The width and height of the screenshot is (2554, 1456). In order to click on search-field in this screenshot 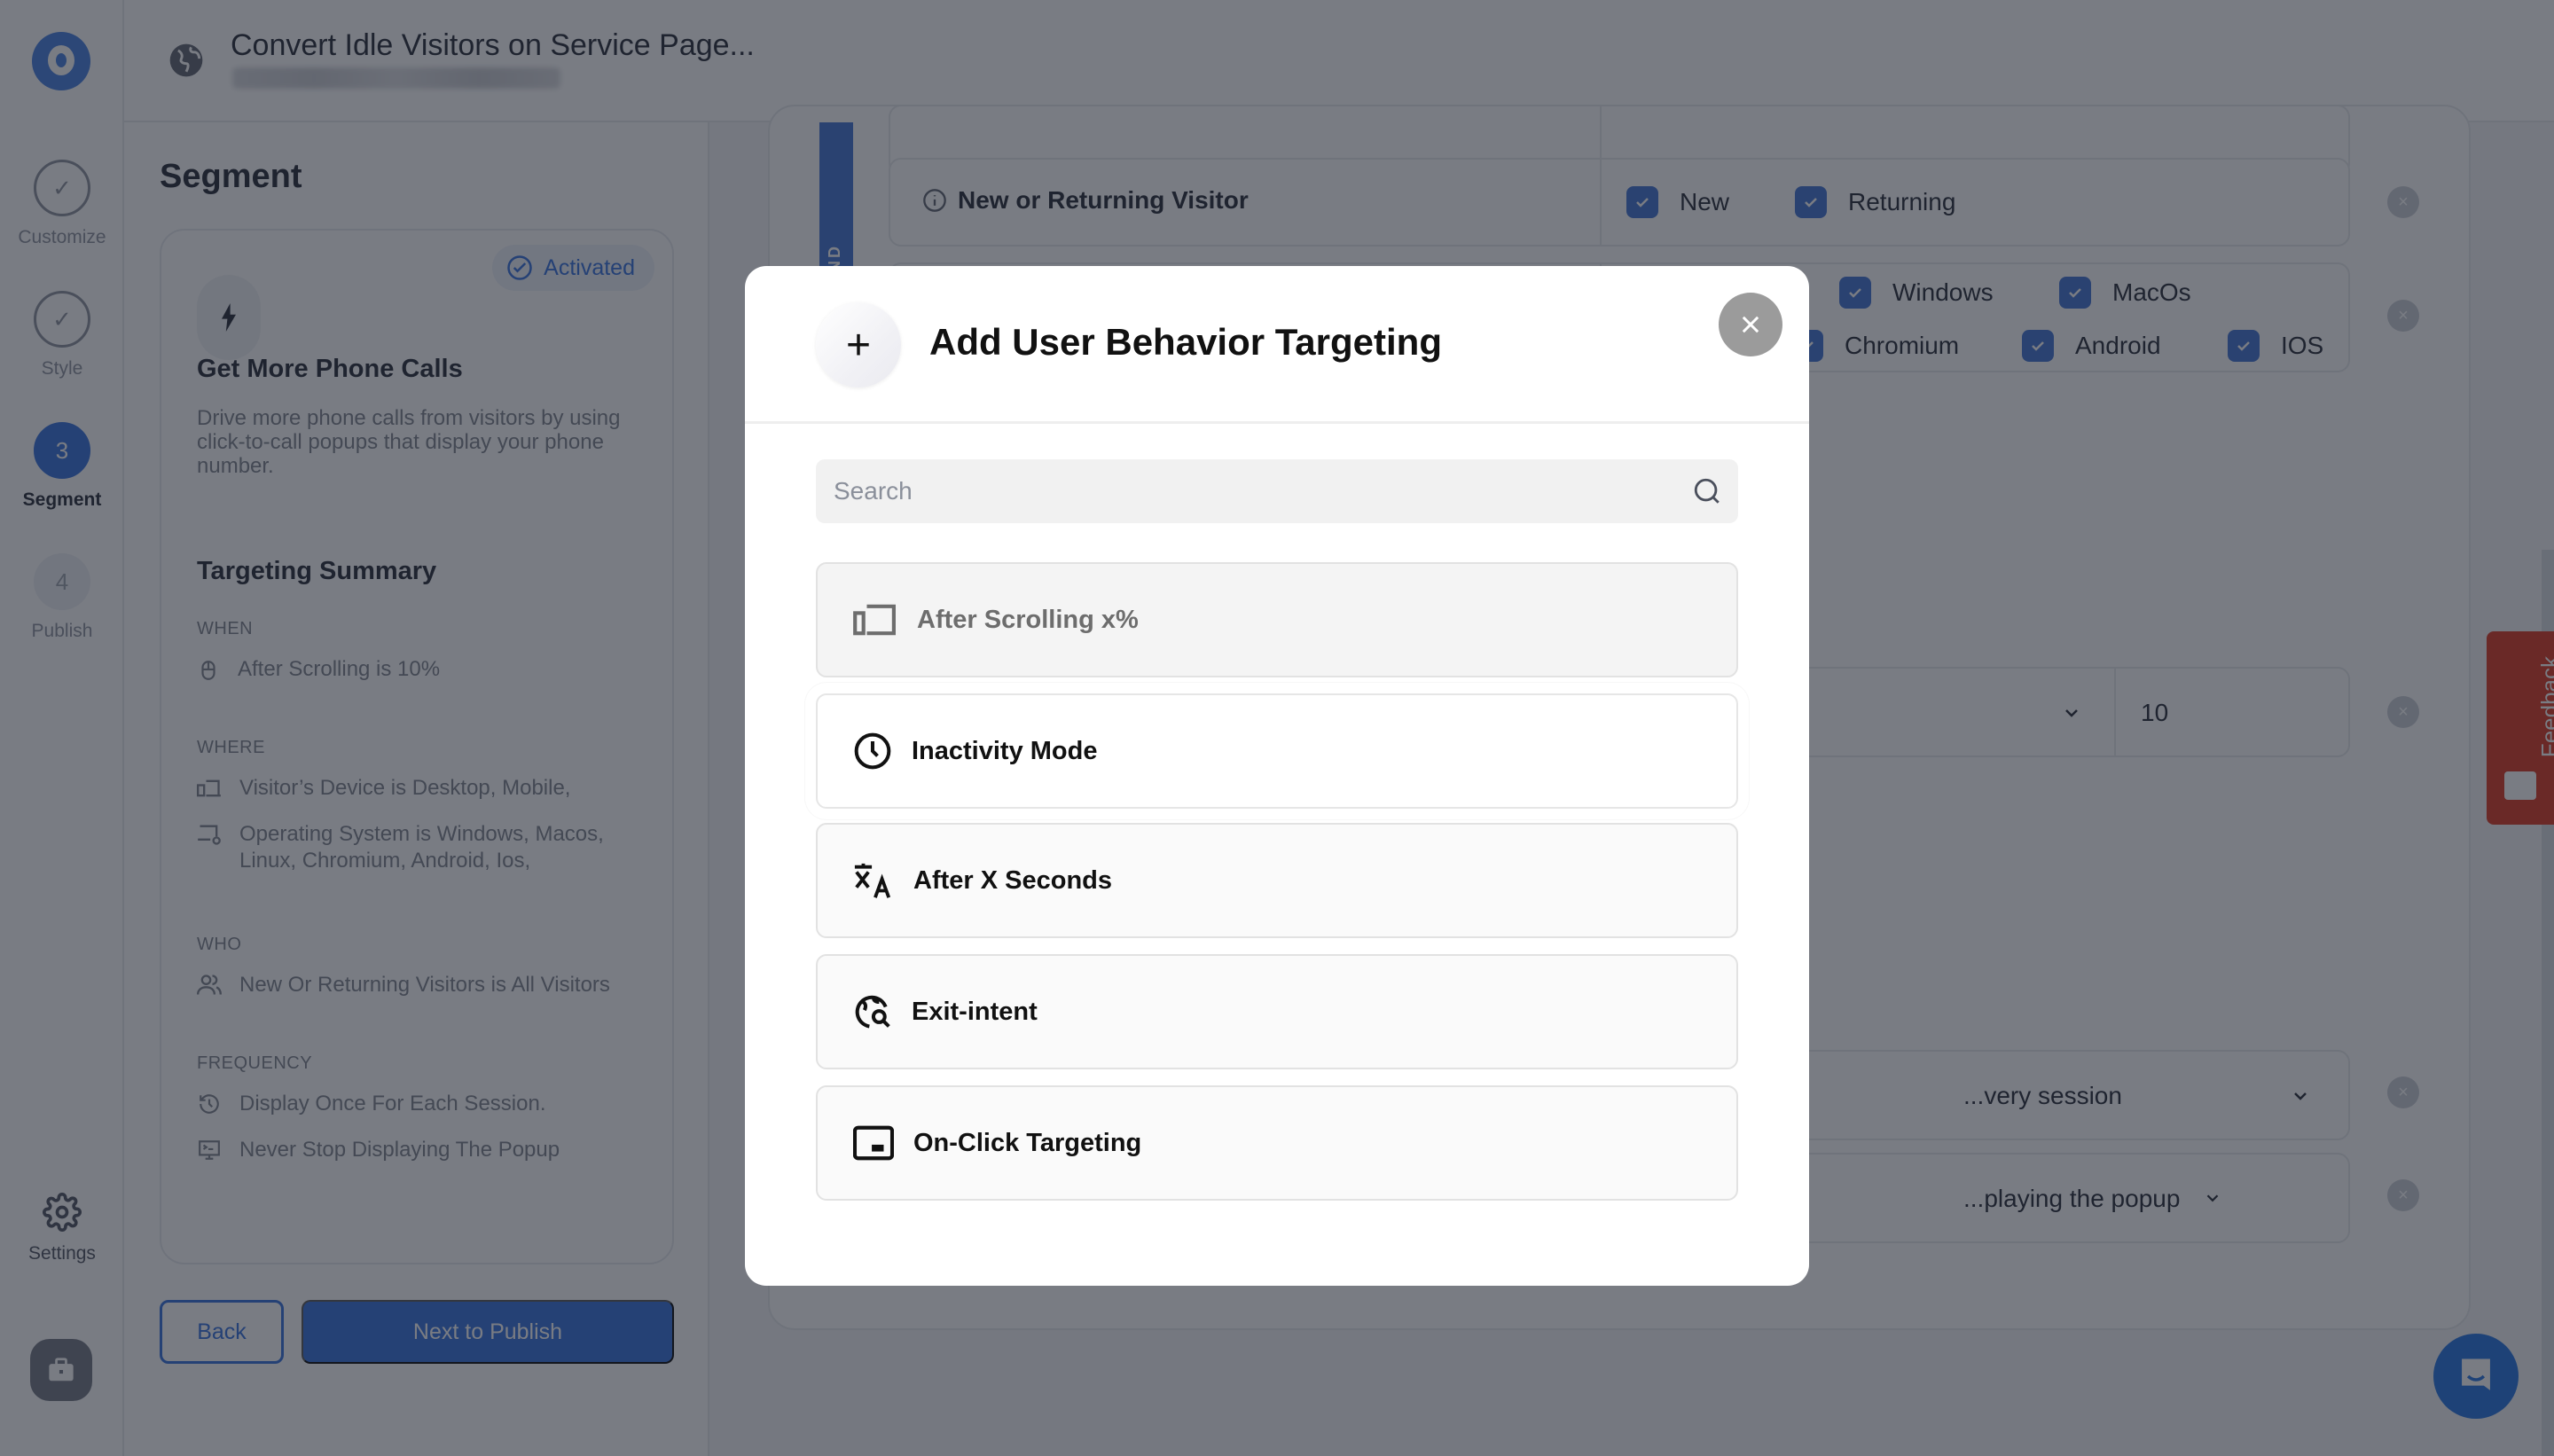, I will do `click(1277, 491)`.